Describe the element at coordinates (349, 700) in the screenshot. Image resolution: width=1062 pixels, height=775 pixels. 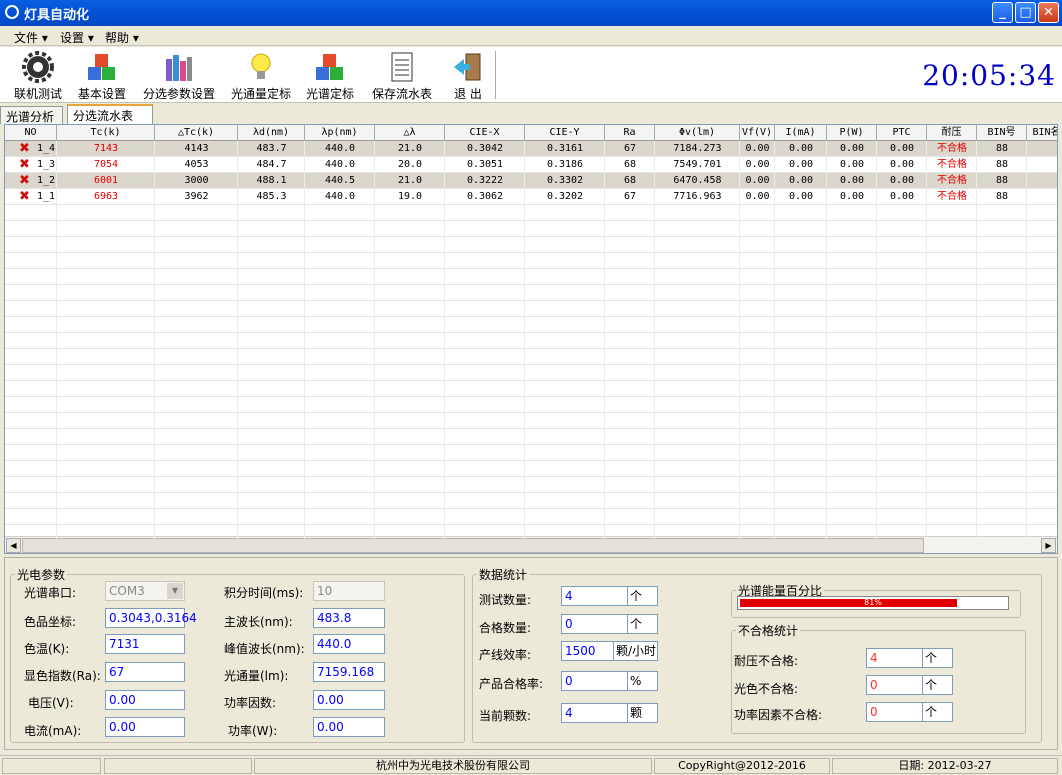
I see `power-factor-field: 0.00` at that location.